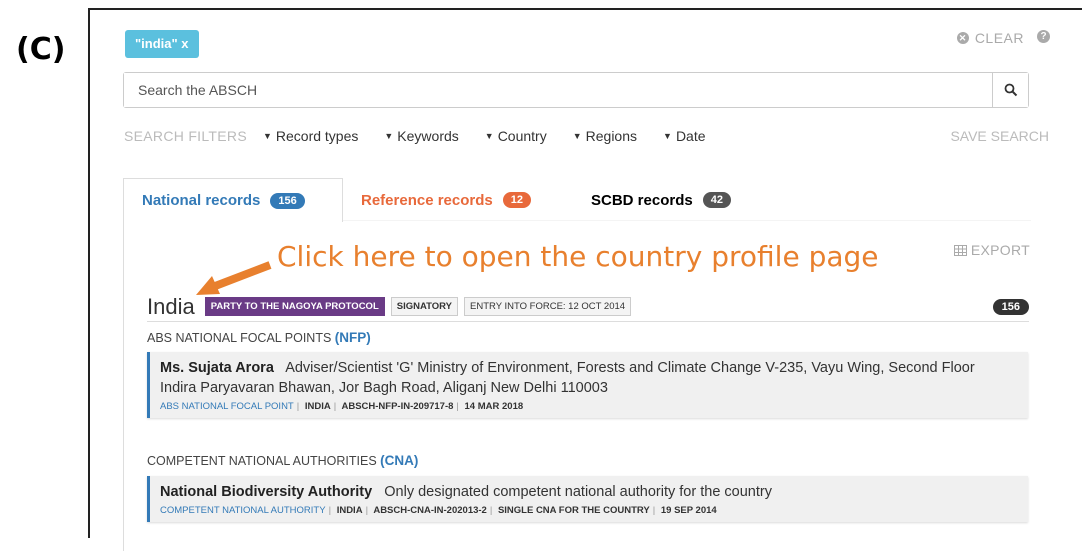 The width and height of the screenshot is (1082, 551). I want to click on record-name: National Biodiversity Authority, so click(266, 492).